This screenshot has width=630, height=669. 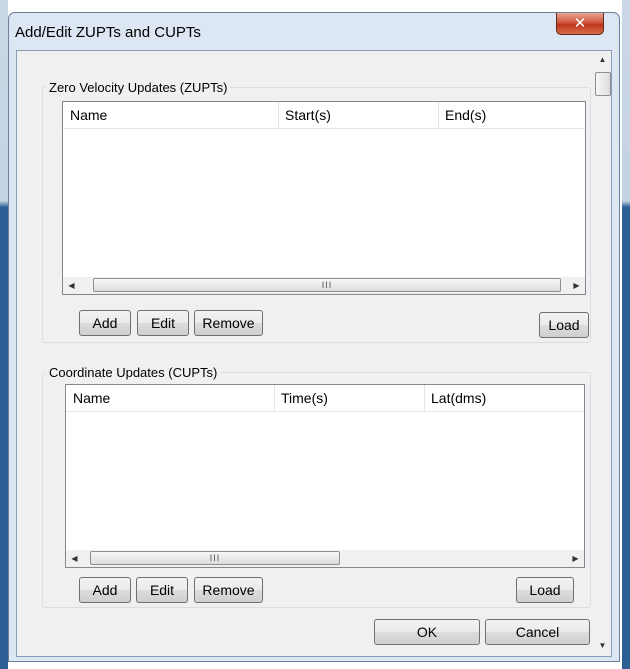 I want to click on cupt-remove-button: Remove, so click(x=228, y=590).